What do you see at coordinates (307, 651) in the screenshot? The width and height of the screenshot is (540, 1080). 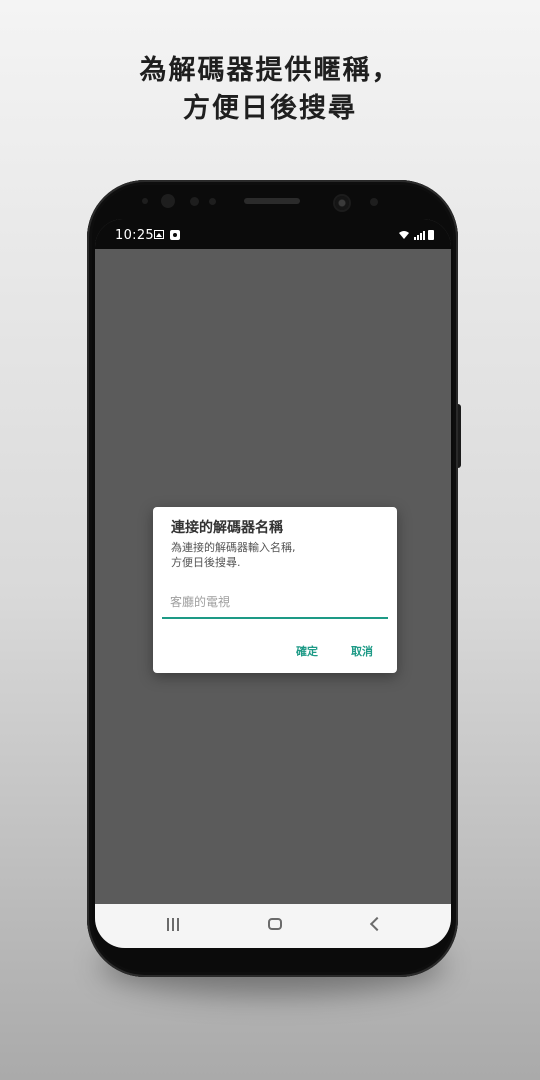 I see `confirm-button: 確定` at bounding box center [307, 651].